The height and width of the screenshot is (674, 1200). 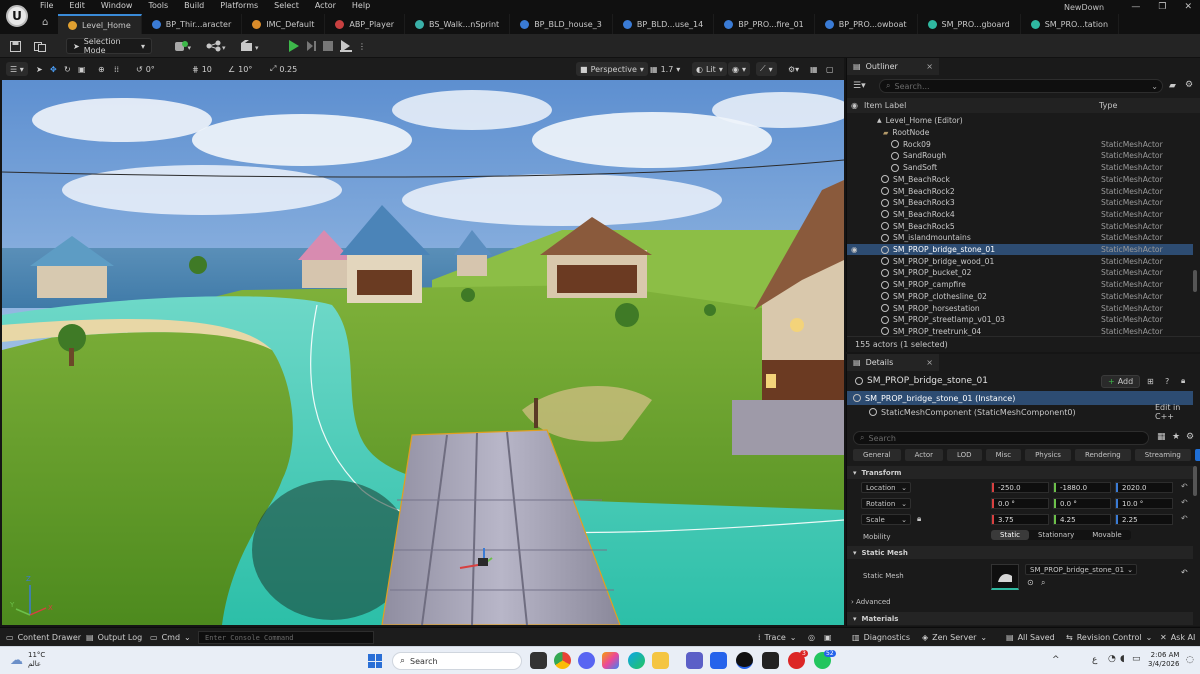 I want to click on location-y-field: -1880.0, so click(x=1082, y=487).